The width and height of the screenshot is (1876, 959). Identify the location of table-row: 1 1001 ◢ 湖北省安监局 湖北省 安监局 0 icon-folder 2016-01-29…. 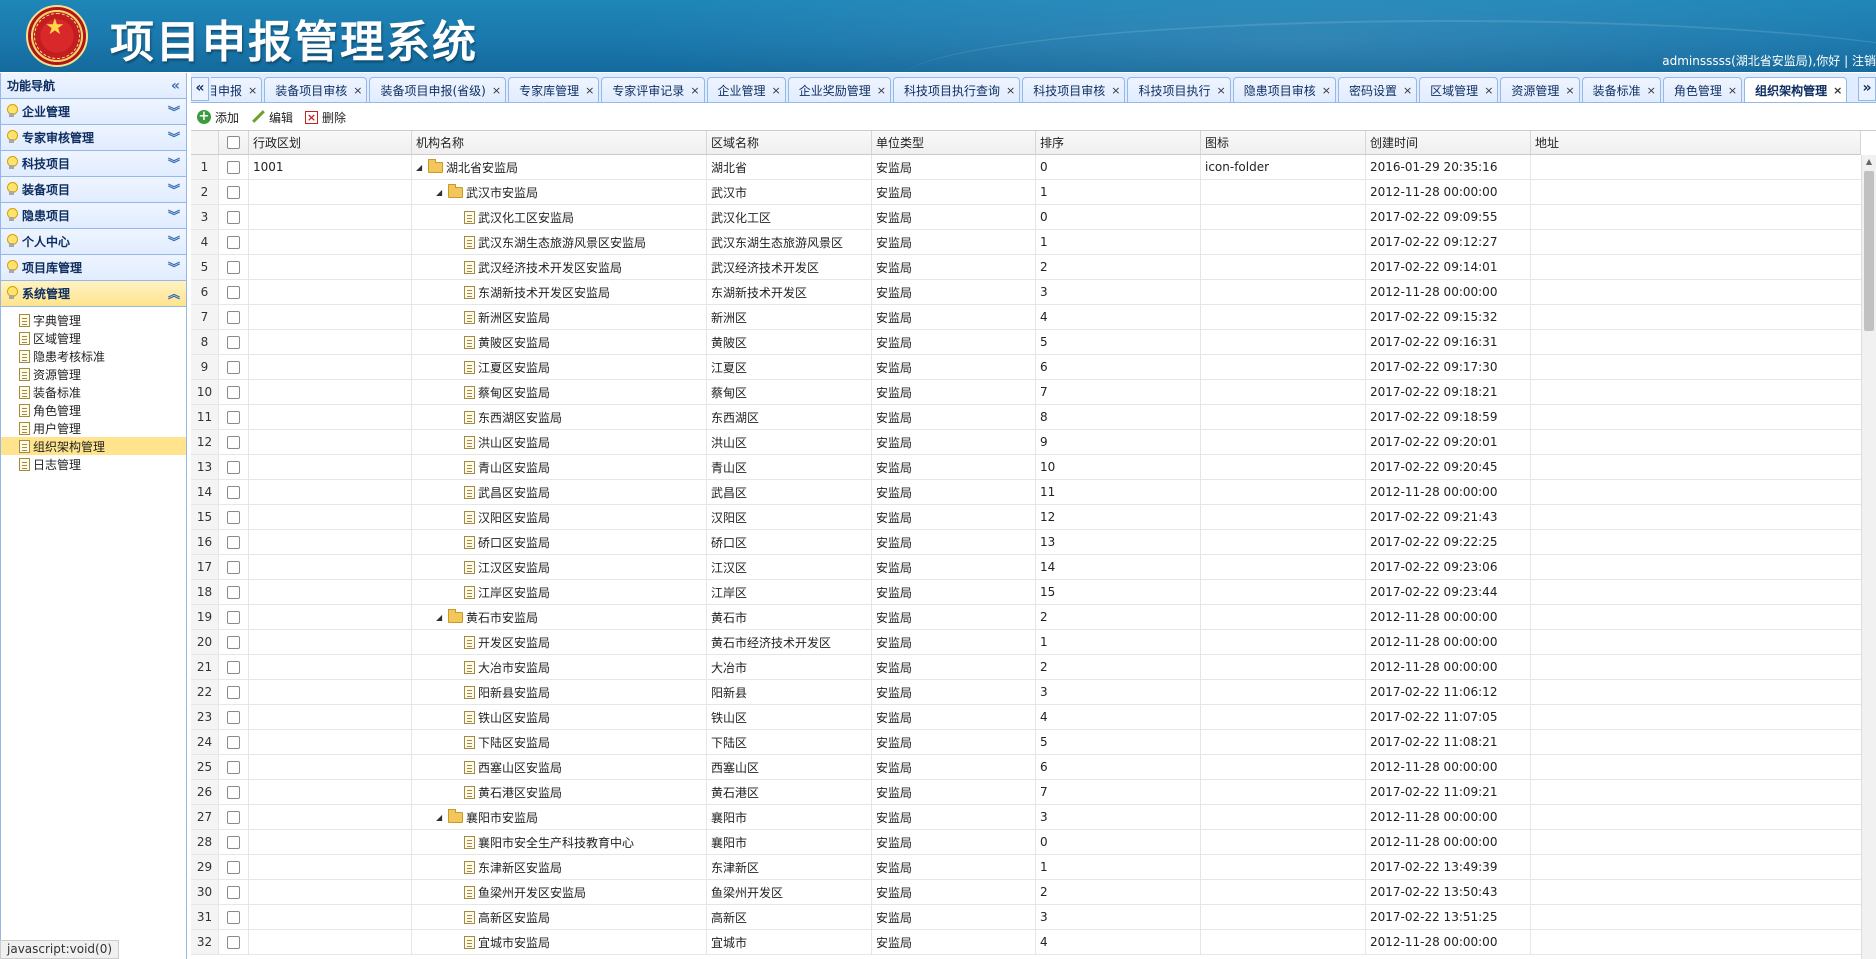
(1026, 167).